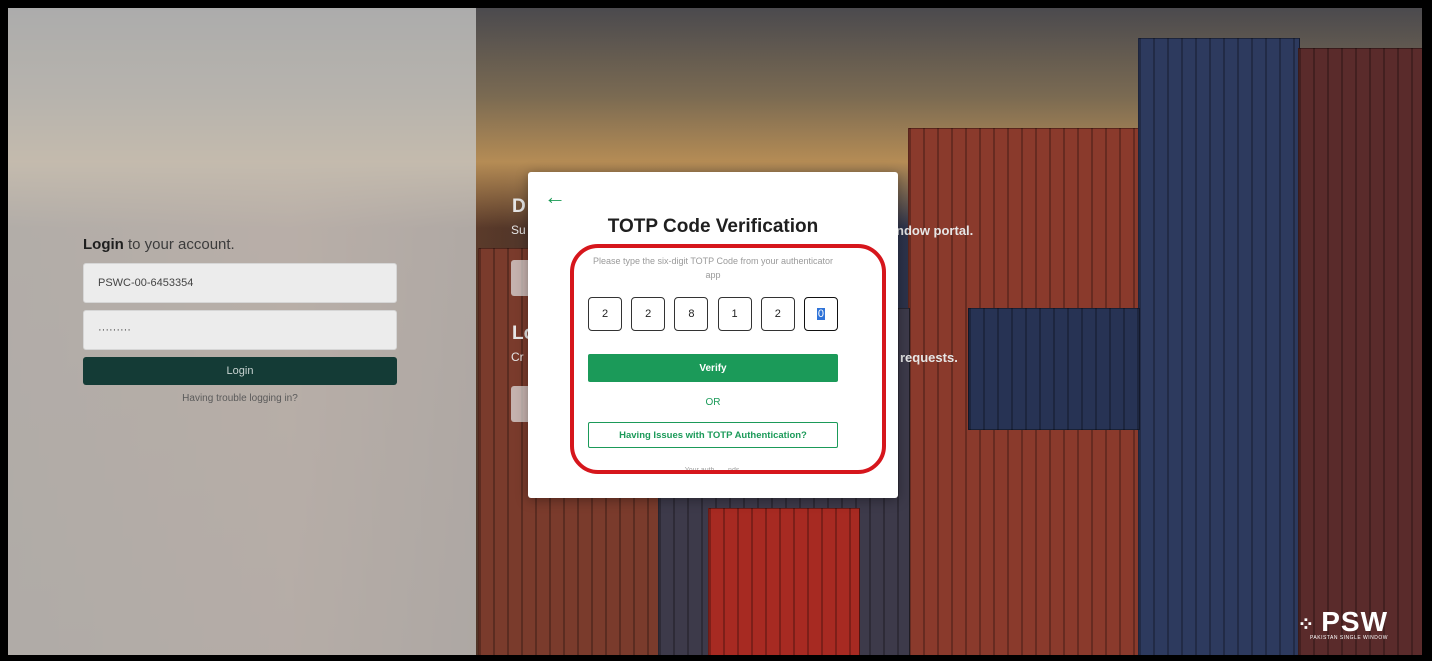 Image resolution: width=1432 pixels, height=661 pixels. What do you see at coordinates (555, 197) in the screenshot?
I see `back-arrow-icon: ←` at bounding box center [555, 197].